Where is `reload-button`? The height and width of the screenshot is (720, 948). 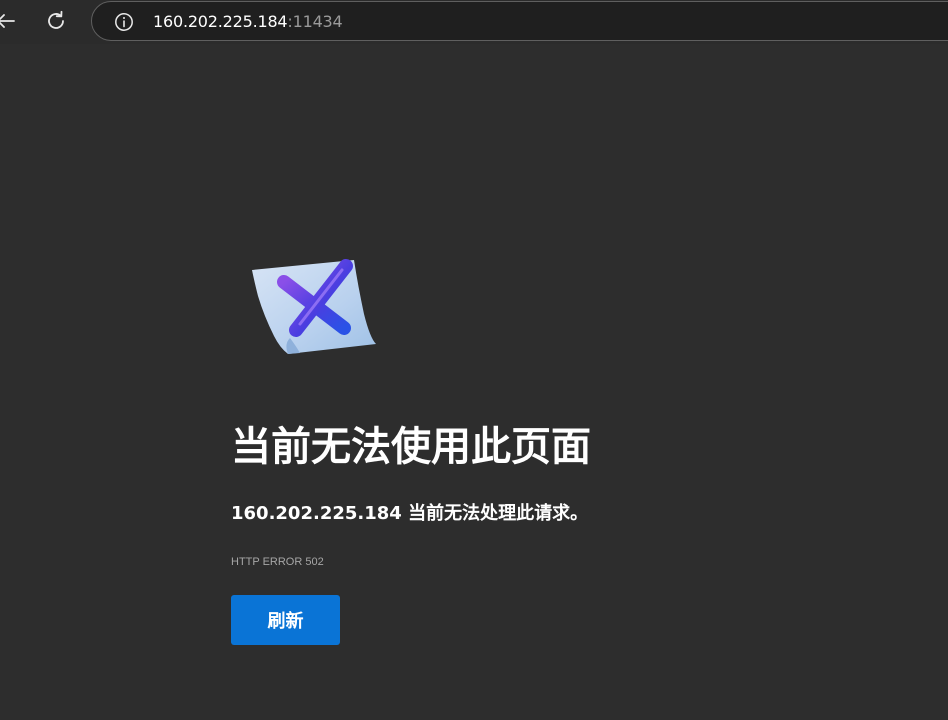
reload-button is located at coordinates (56, 21).